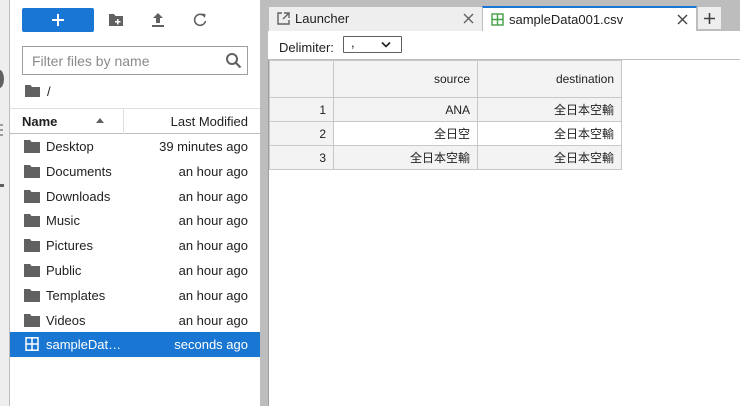 This screenshot has width=740, height=406. I want to click on table-row: 2 全日空 全日本空輸, so click(445, 133).